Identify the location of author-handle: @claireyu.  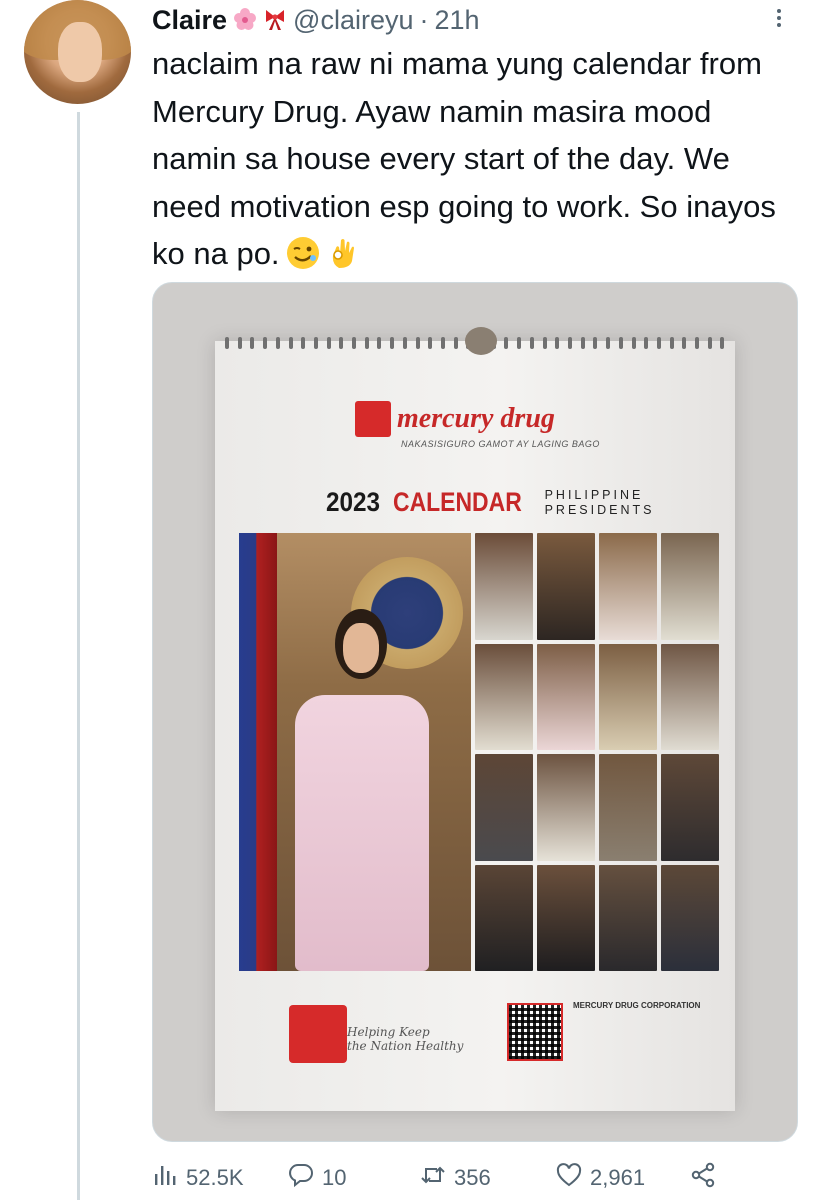
(353, 20).